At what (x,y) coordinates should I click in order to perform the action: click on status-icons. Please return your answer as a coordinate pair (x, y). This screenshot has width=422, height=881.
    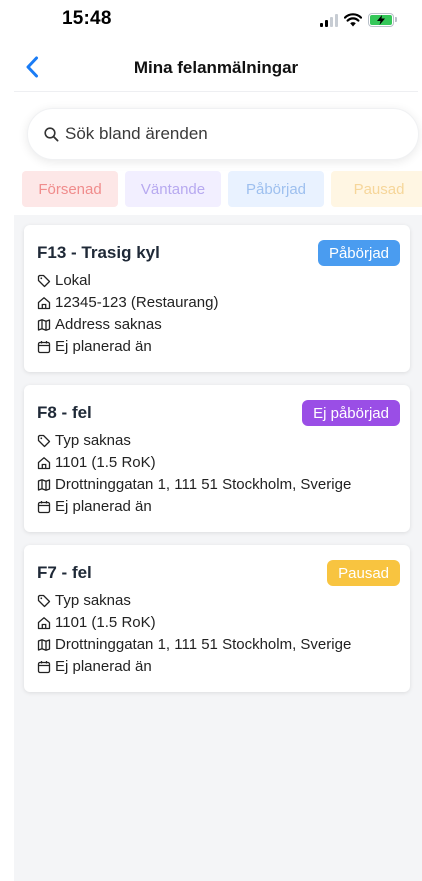
    Looking at the image, I should click on (358, 20).